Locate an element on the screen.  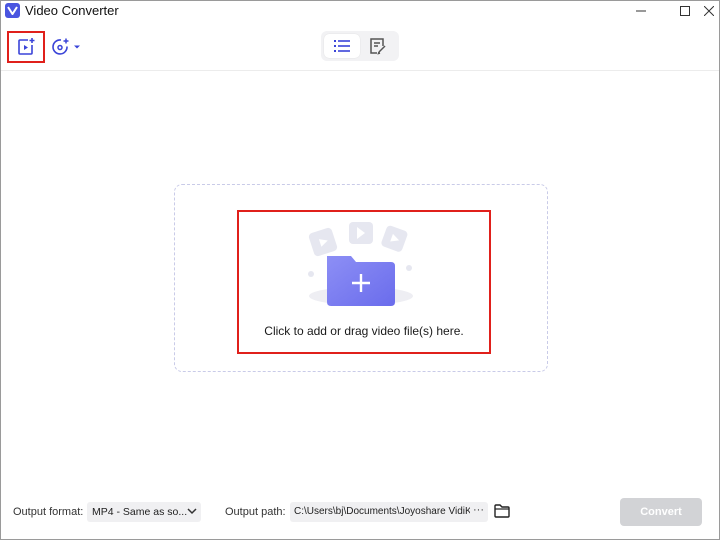
toolbar is located at coordinates (360, 48).